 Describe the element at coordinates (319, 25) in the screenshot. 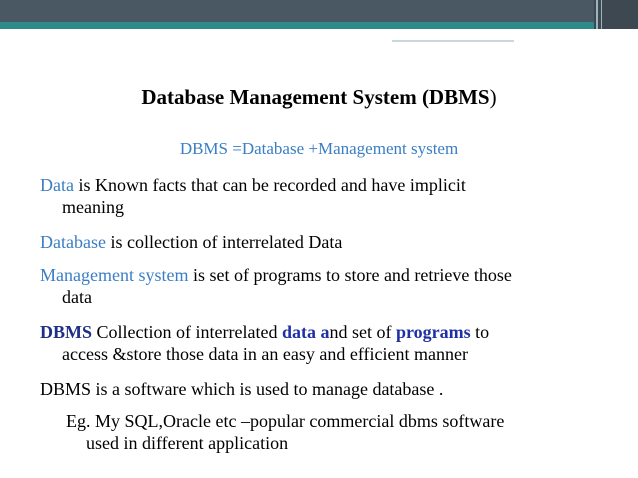

I see `header-stripe` at that location.